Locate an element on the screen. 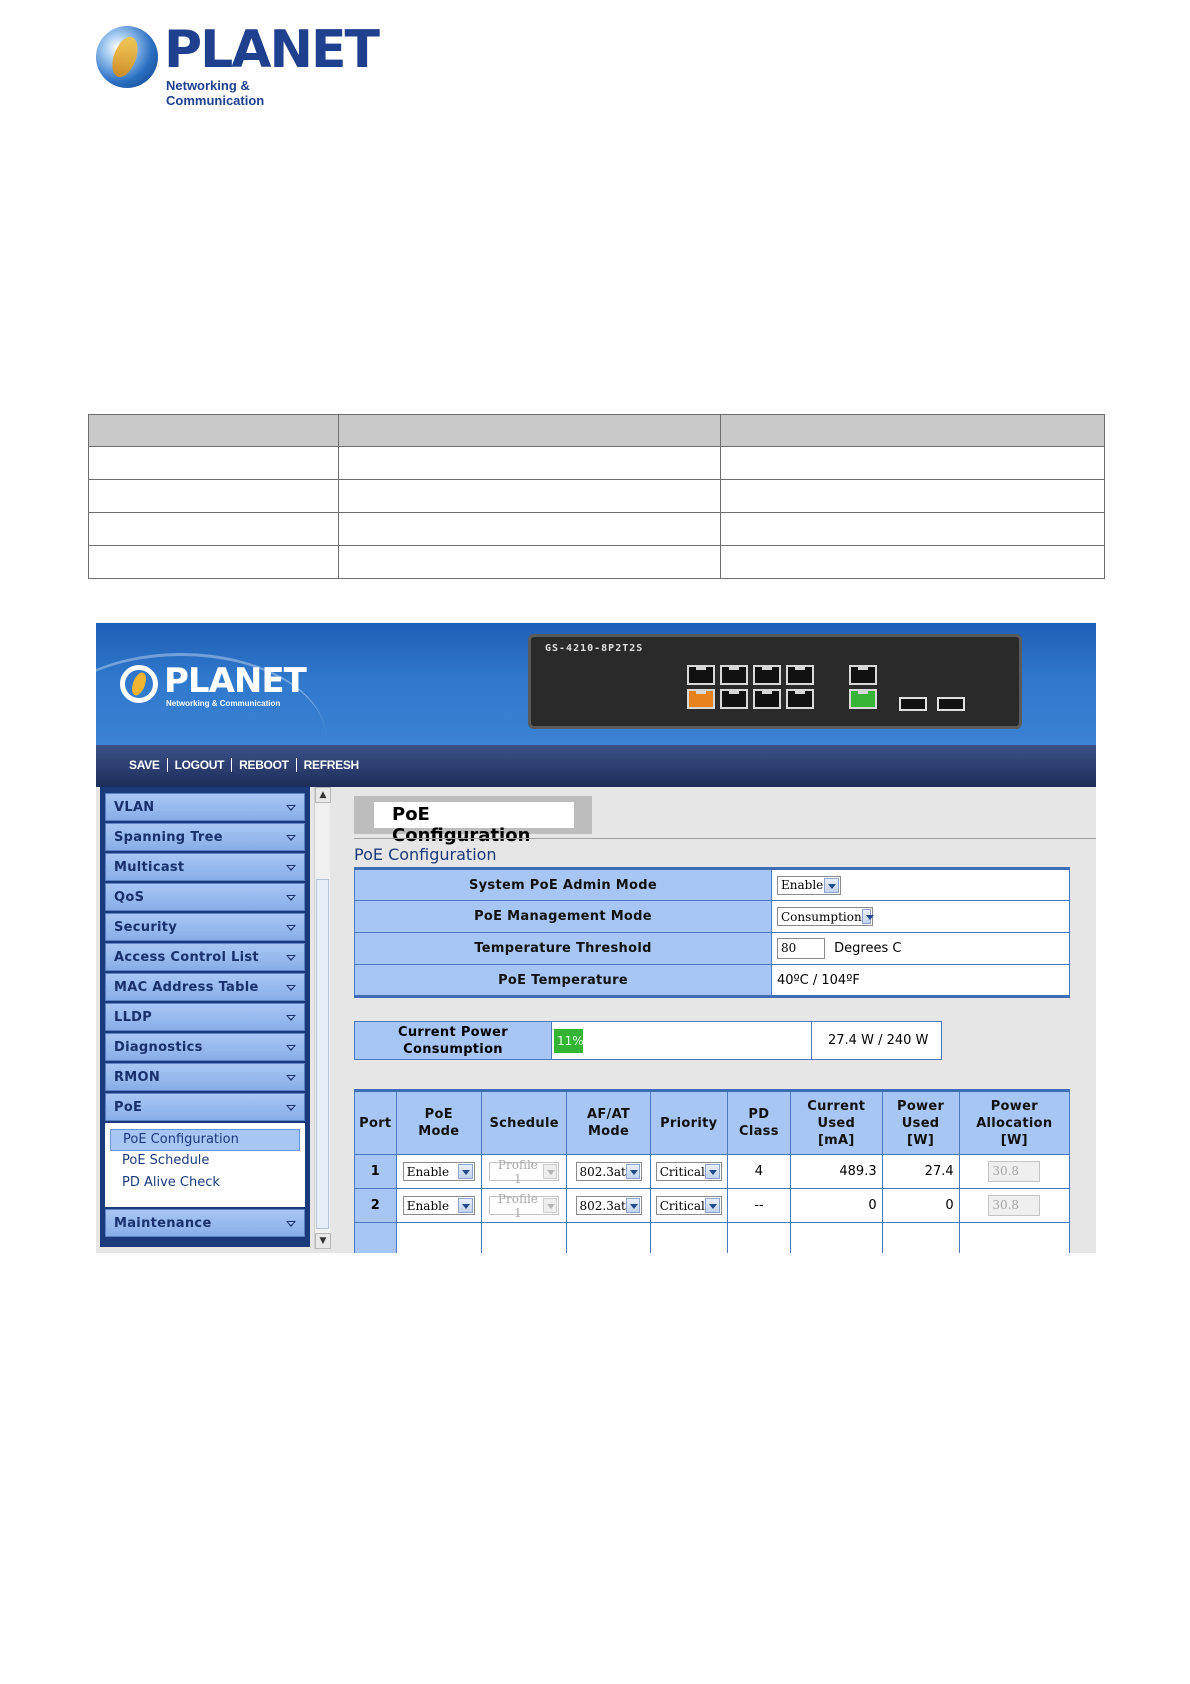 This screenshot has height=1684, width=1190. management-mode-select: Consumption is located at coordinates (826, 916).